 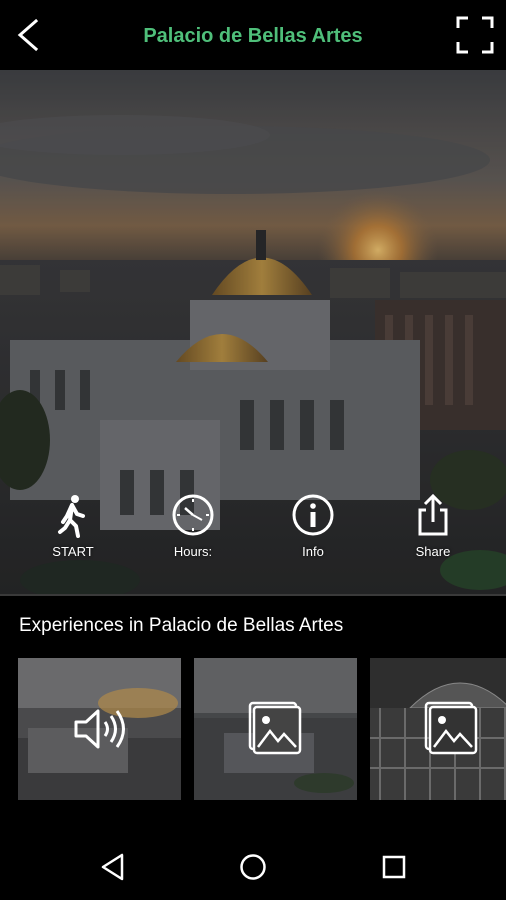 I want to click on start-label: START, so click(x=73, y=551).